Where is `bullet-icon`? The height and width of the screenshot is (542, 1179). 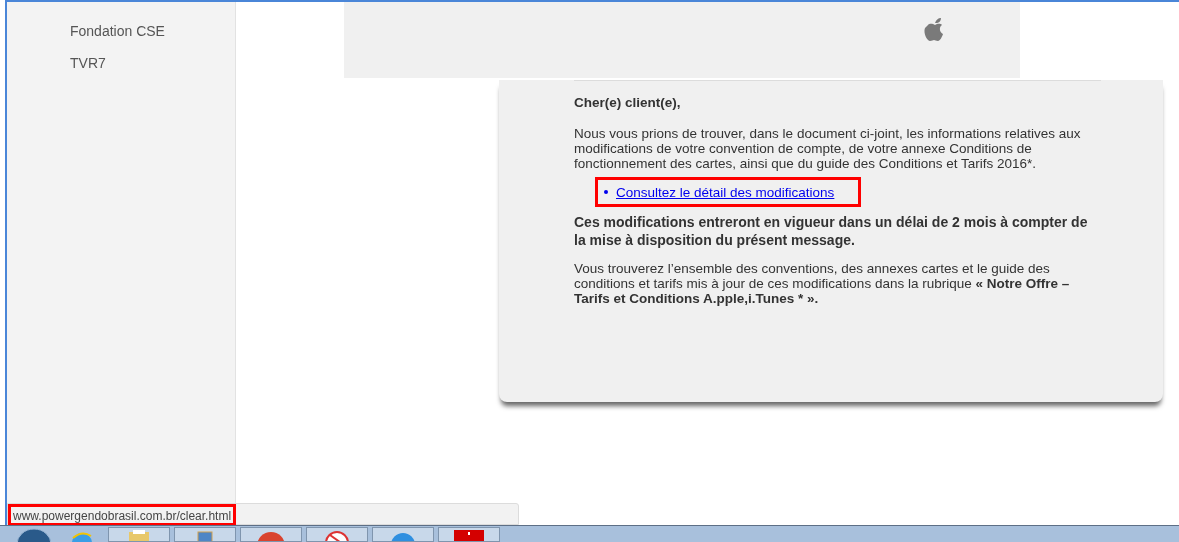 bullet-icon is located at coordinates (606, 192).